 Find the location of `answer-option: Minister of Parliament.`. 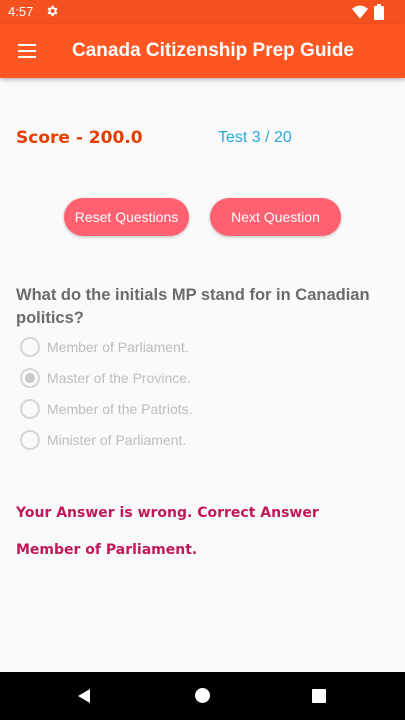

answer-option: Minister of Parliament. is located at coordinates (103, 440).